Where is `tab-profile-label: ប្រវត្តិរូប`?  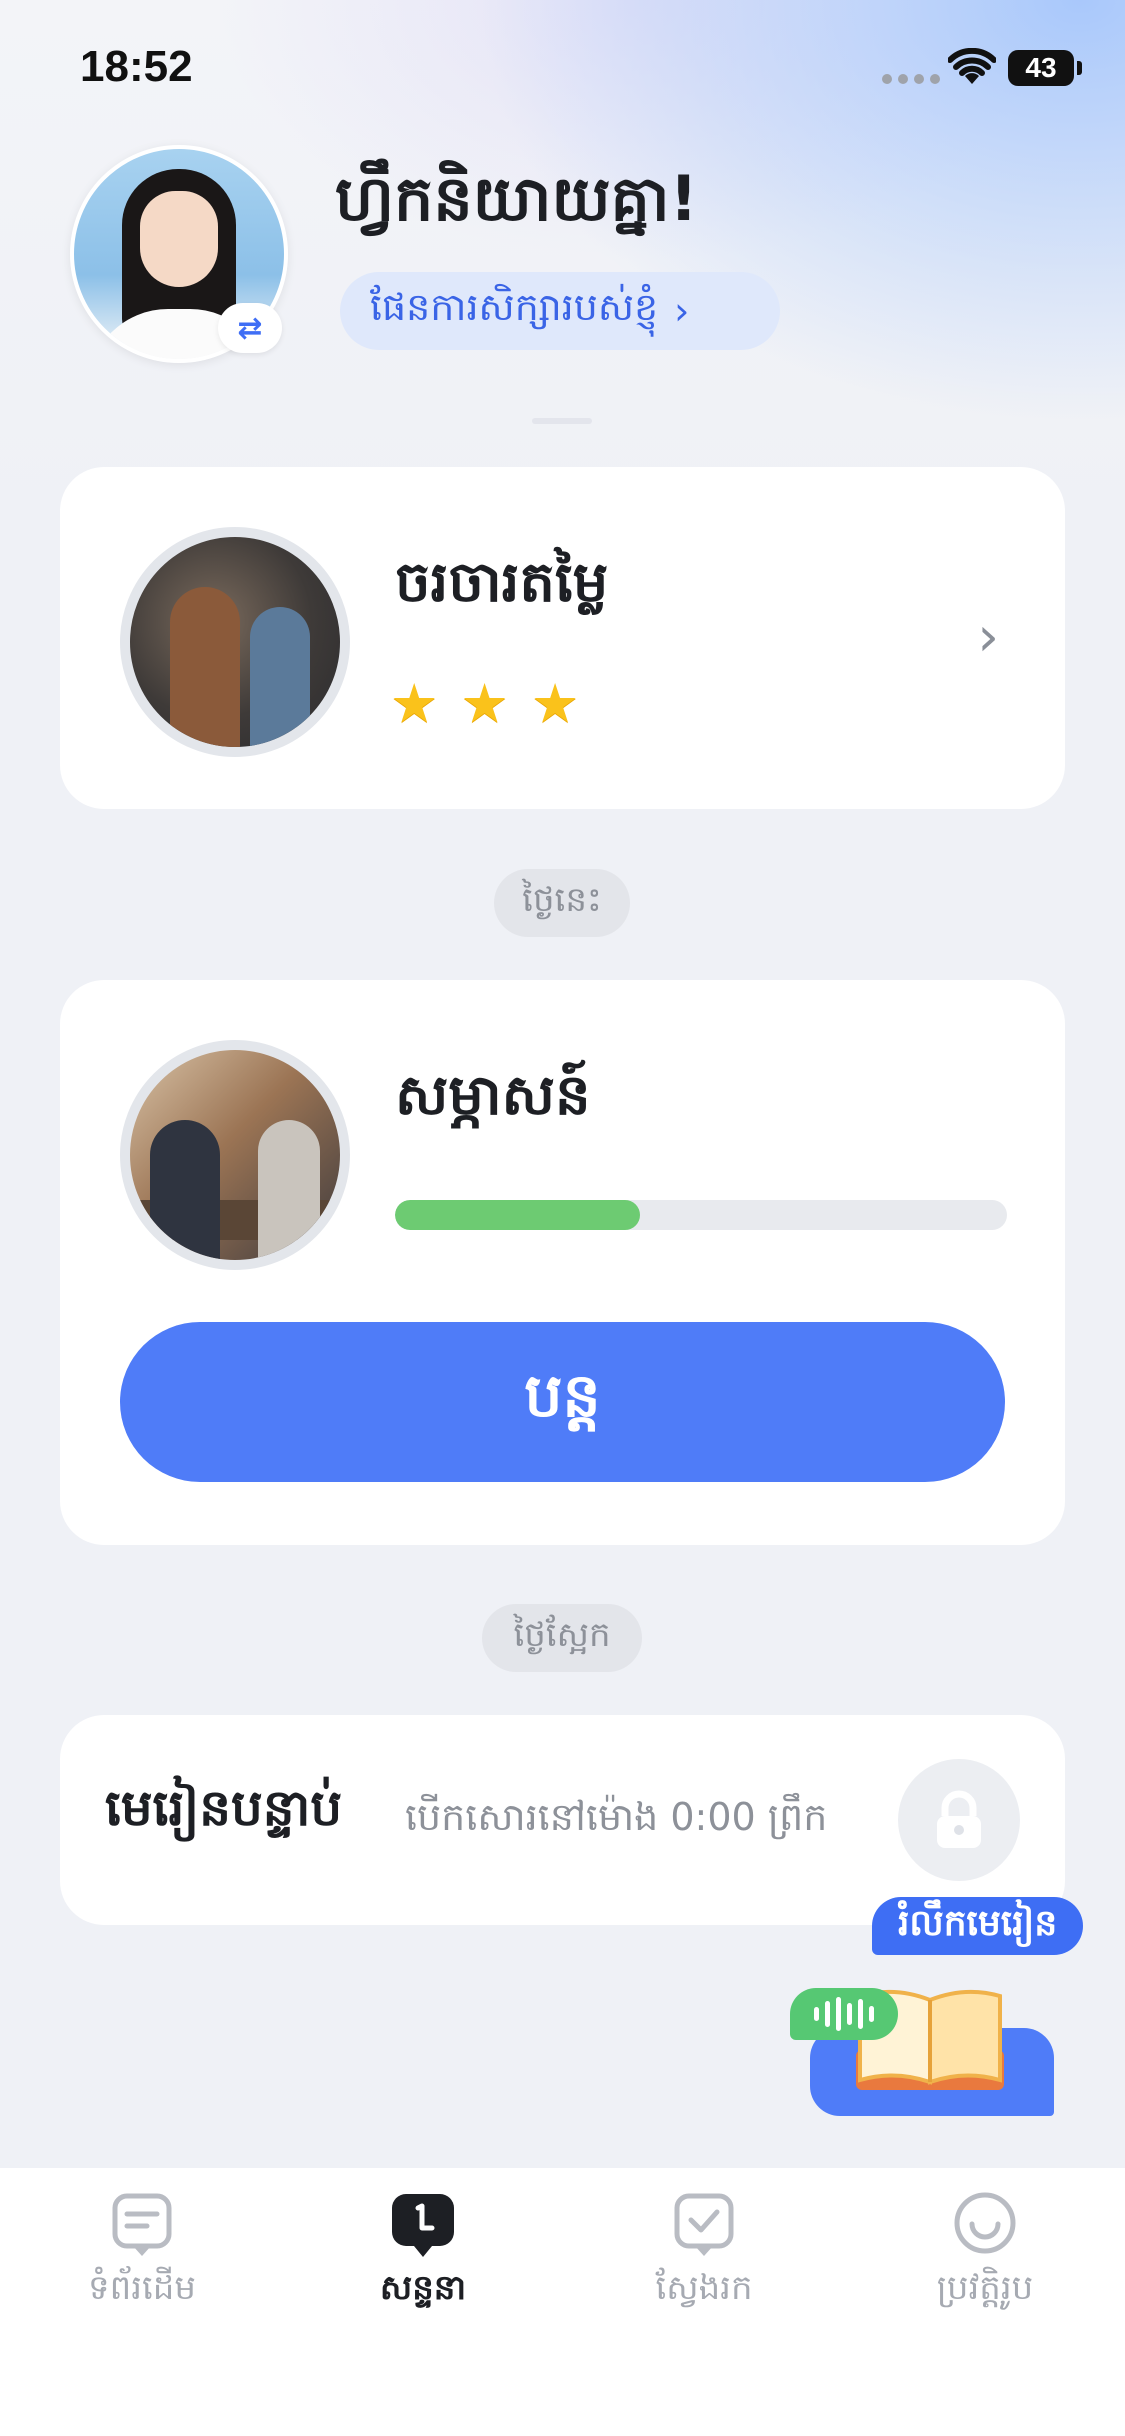 tab-profile-label: ប្រវត្តិរូប is located at coordinates (985, 2288).